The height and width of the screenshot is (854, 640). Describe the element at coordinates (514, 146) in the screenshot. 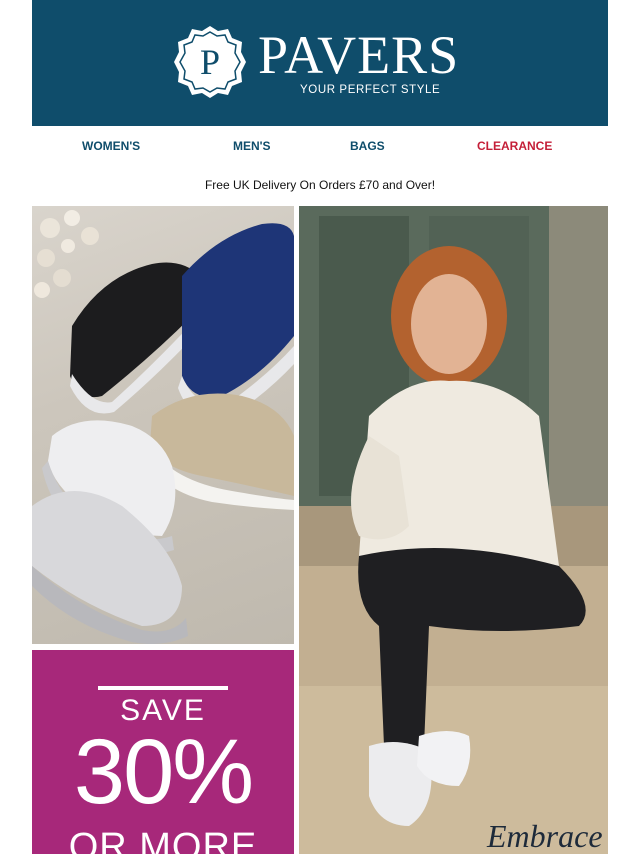

I see `nav-item-clearance: CLEARANCE` at that location.